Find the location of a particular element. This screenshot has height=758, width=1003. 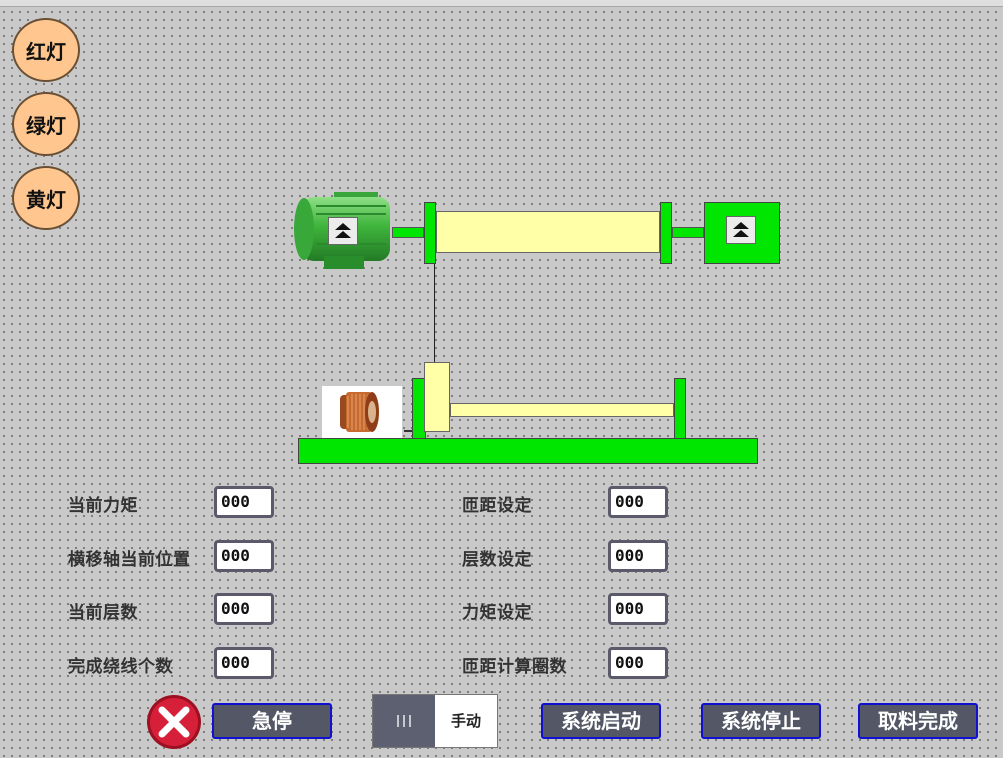

toggle-thumb is located at coordinates (404, 721).